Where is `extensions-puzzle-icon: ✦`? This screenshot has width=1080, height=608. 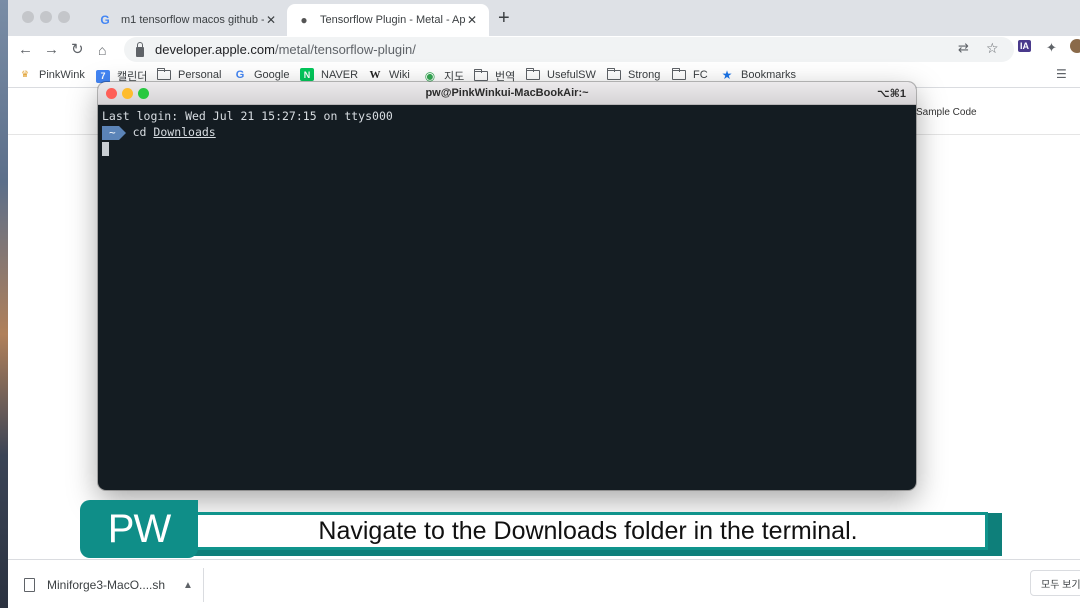 extensions-puzzle-icon: ✦ is located at coordinates (1051, 48).